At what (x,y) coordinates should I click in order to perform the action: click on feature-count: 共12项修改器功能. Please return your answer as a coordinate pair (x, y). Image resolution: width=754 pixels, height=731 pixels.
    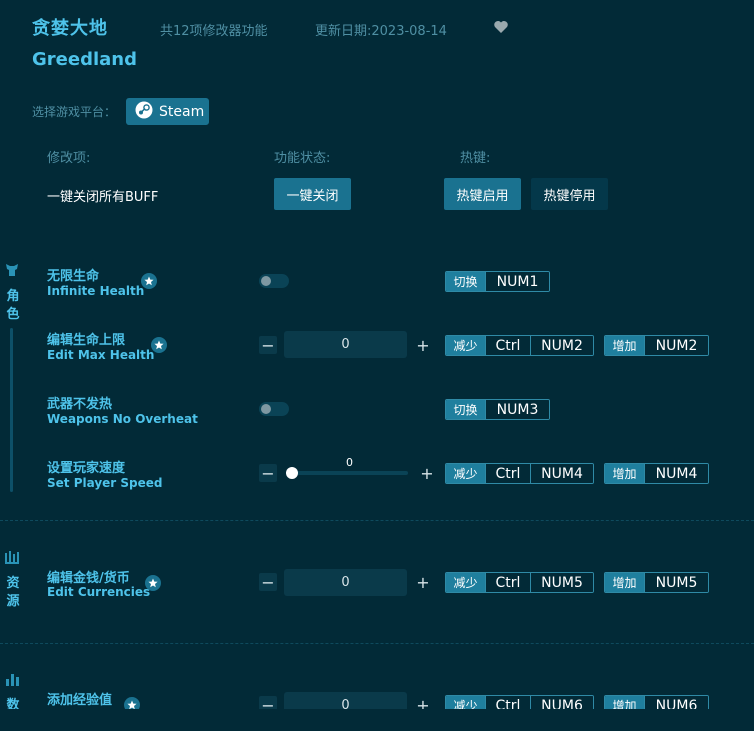
    Looking at the image, I should click on (214, 31).